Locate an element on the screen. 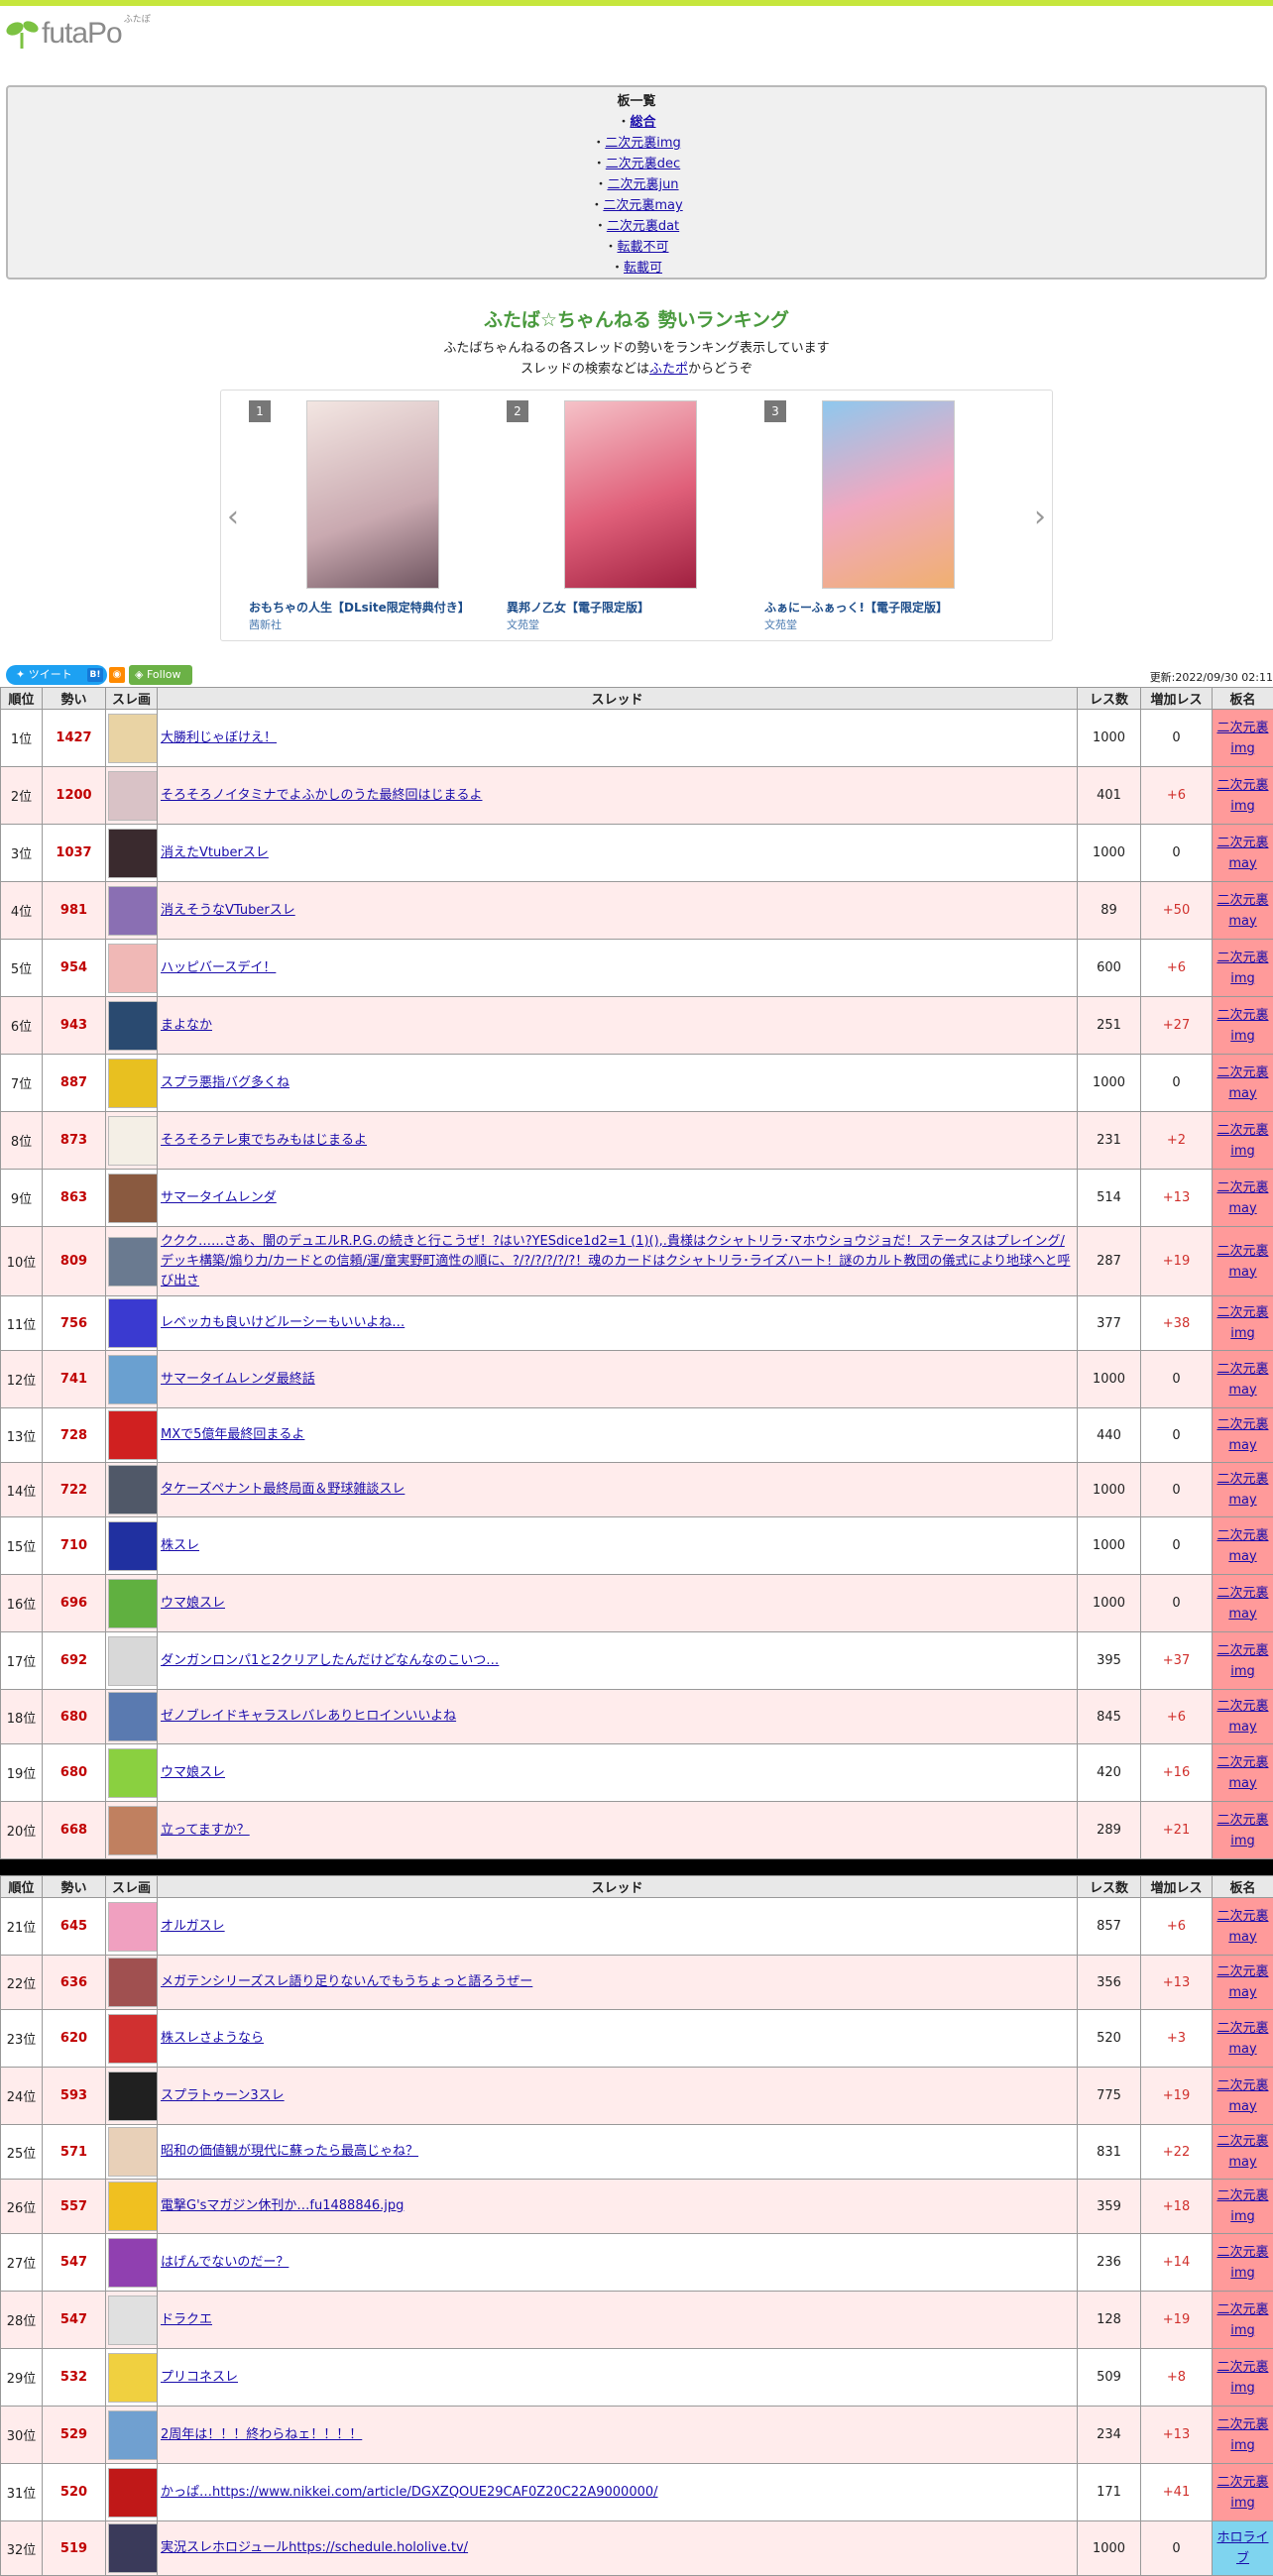 The image size is (1273, 2576). board-link-current: 総合 is located at coordinates (644, 122).